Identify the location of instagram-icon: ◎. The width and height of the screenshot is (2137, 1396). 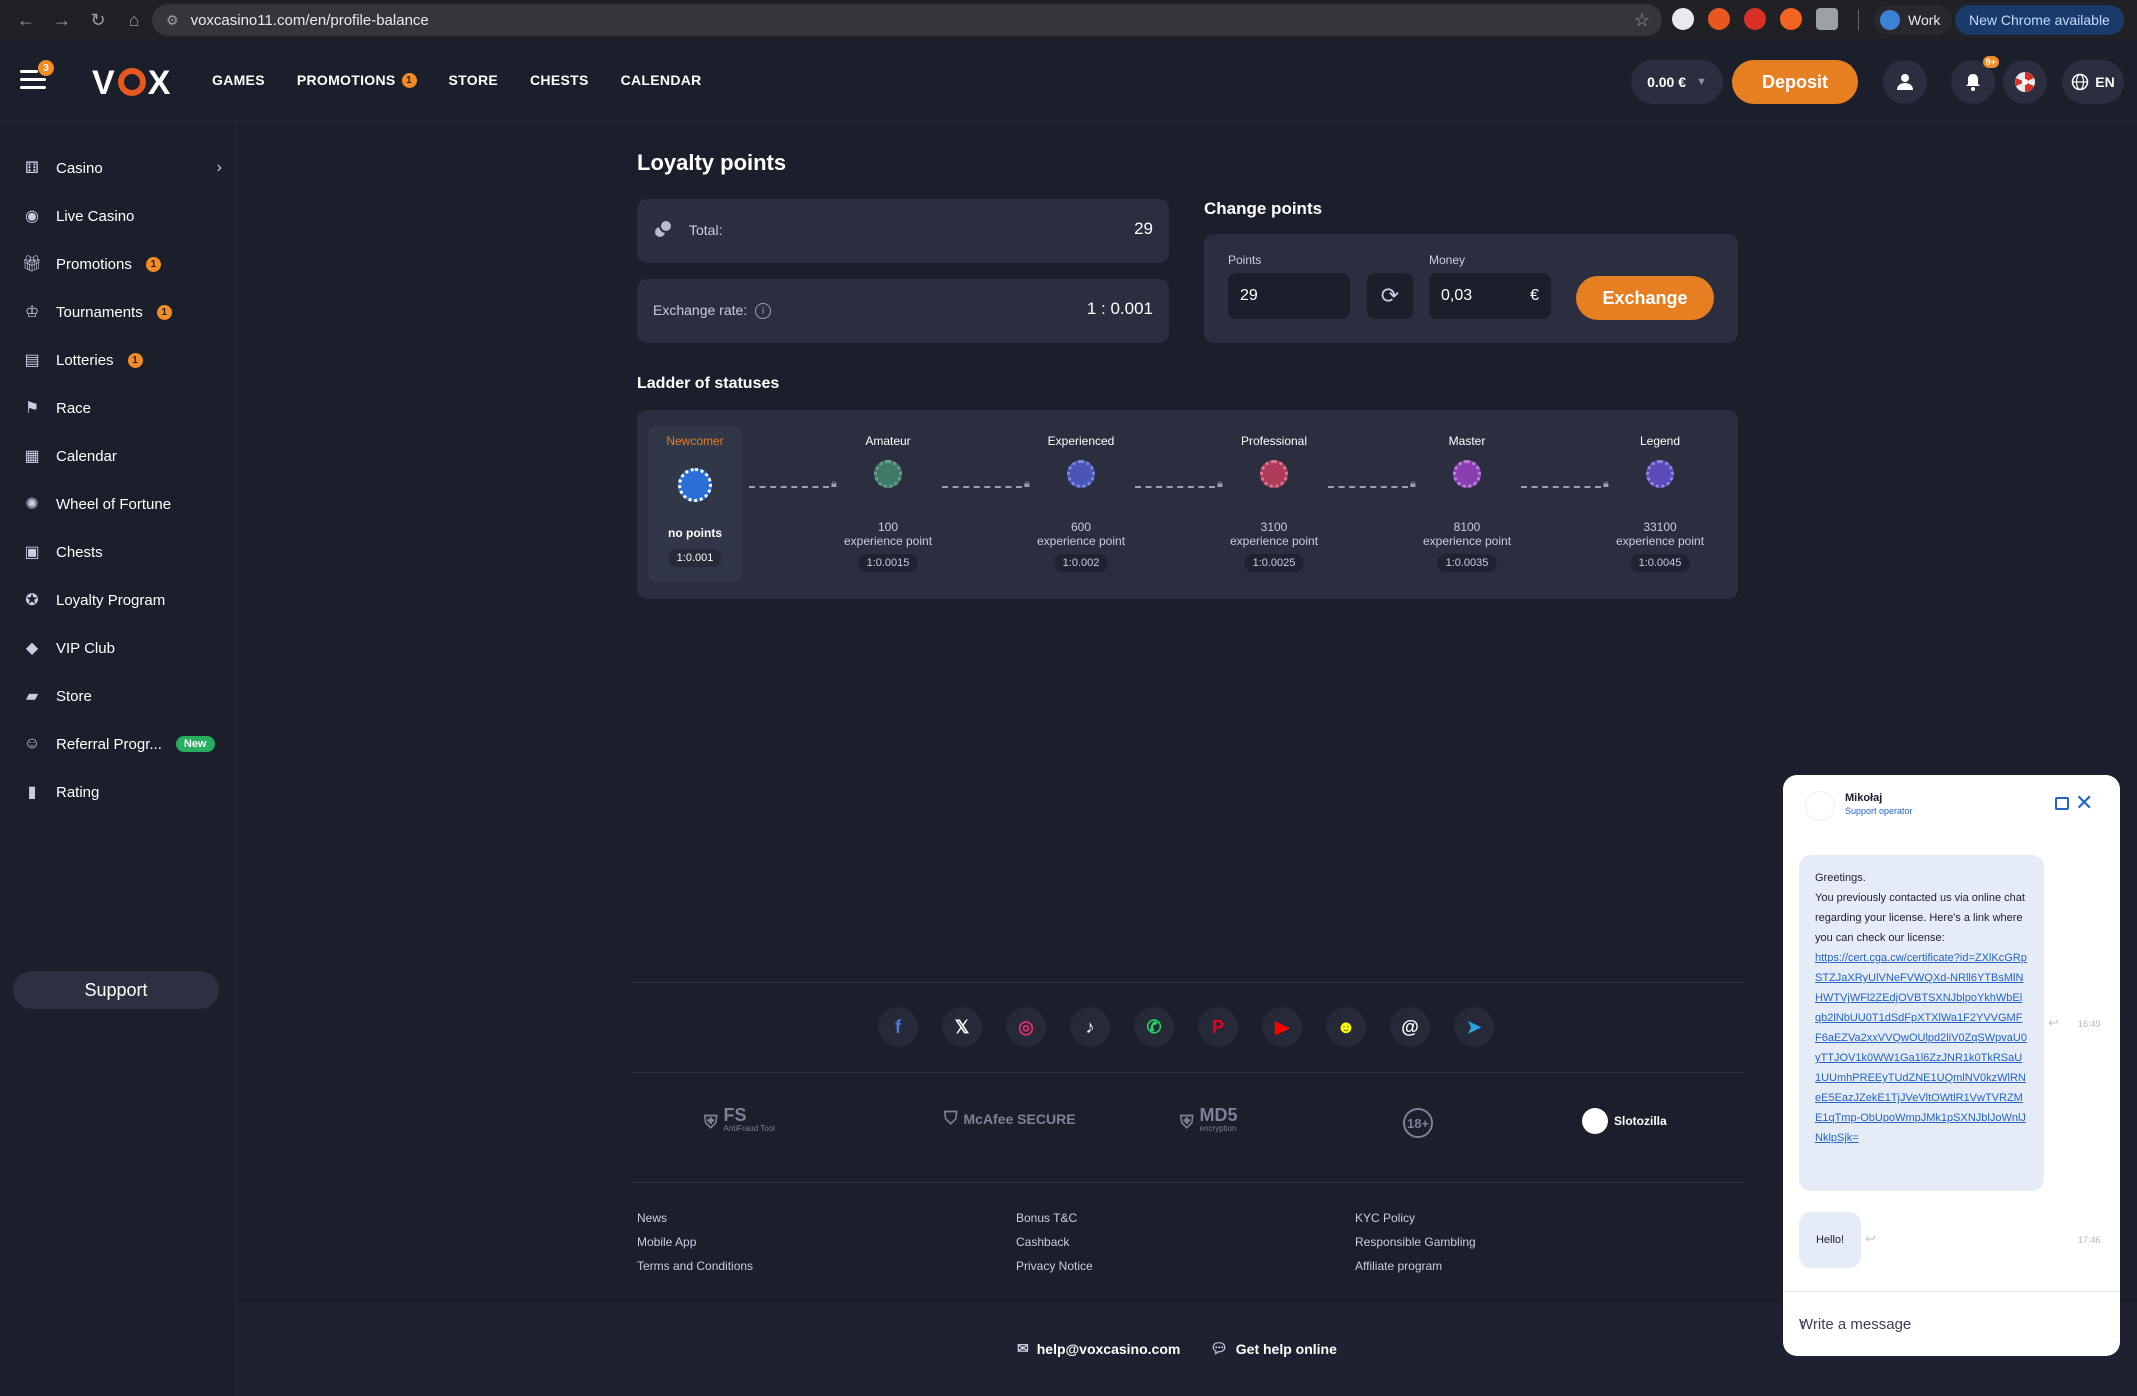
(1026, 1027).